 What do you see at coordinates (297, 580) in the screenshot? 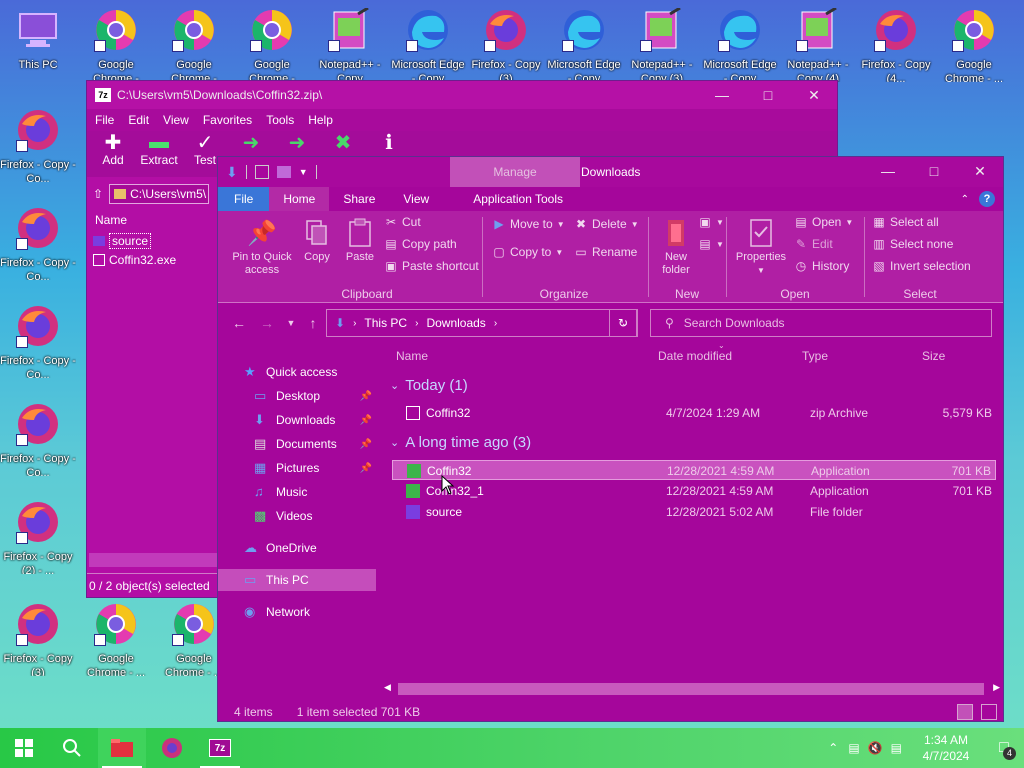
I see `nav-item-this-pc: ▭ This PC` at bounding box center [297, 580].